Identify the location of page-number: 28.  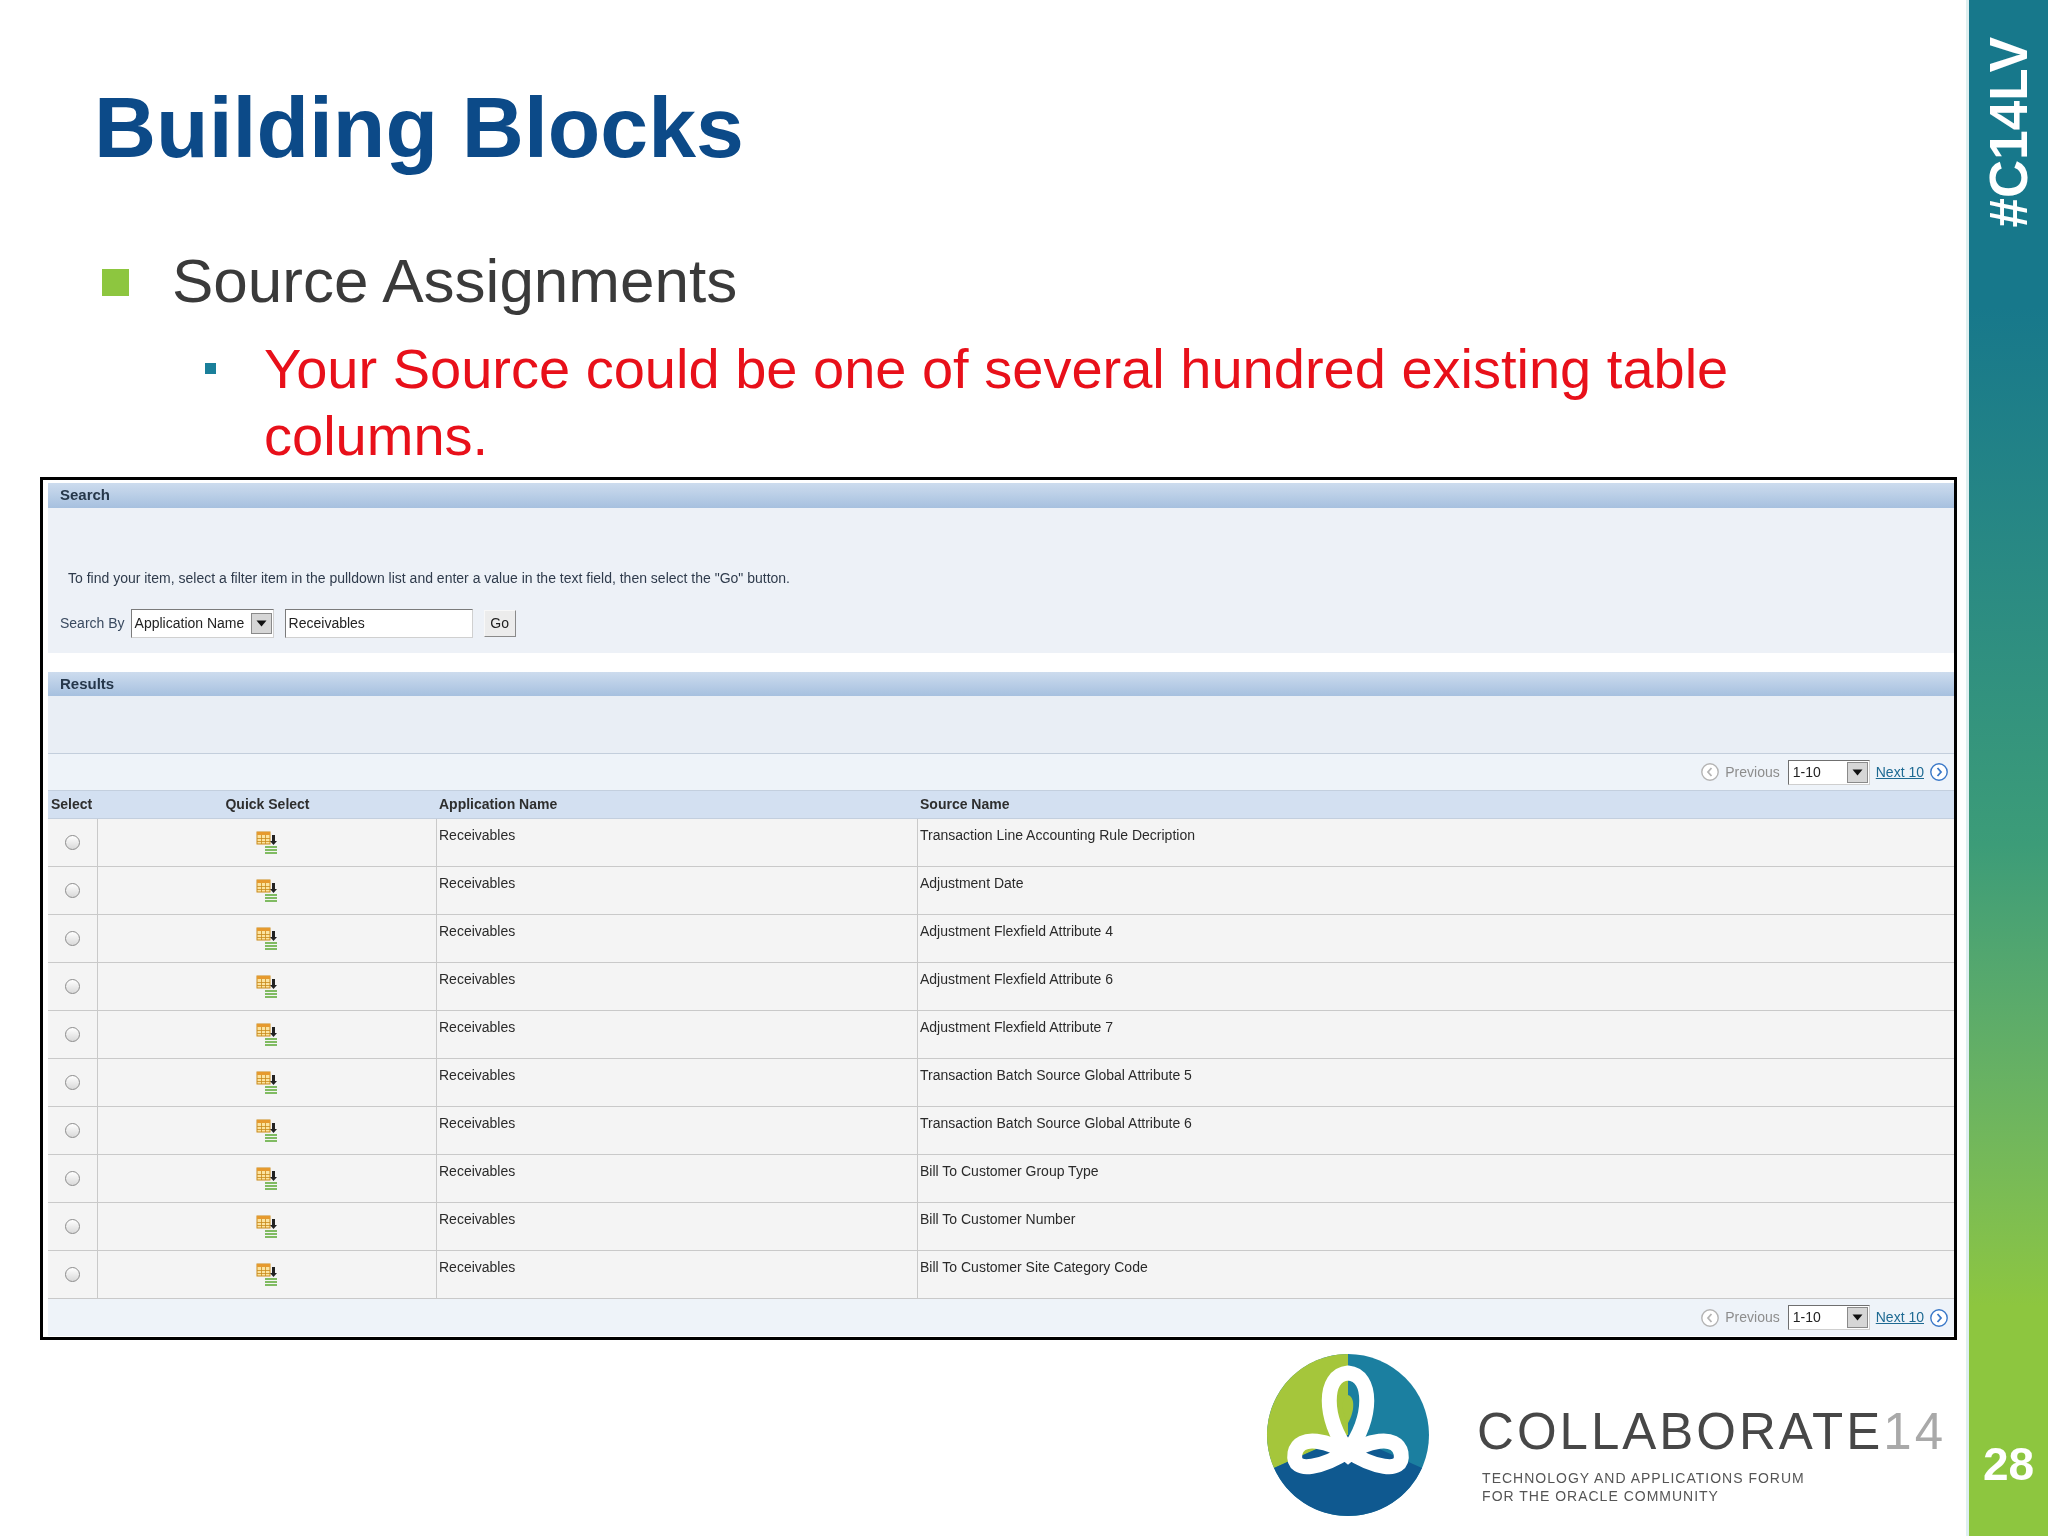
(2008, 1464).